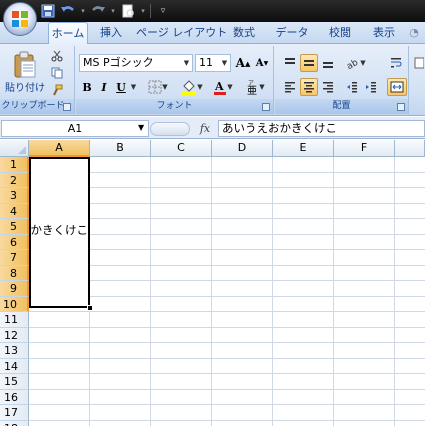  I want to click on row-header-13: 13, so click(14, 351).